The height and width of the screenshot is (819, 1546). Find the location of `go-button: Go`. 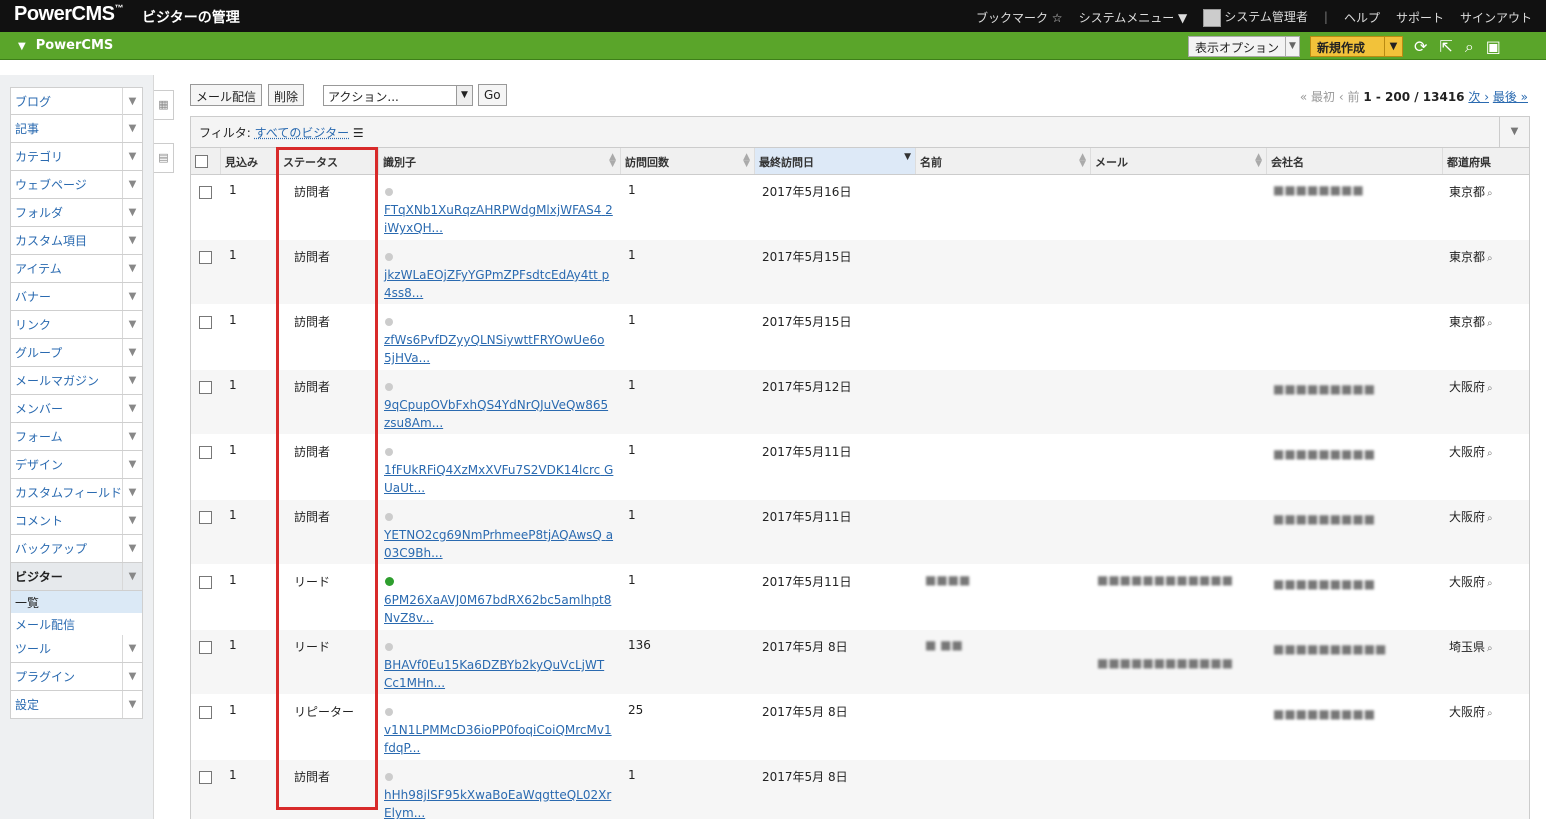

go-button: Go is located at coordinates (492, 95).